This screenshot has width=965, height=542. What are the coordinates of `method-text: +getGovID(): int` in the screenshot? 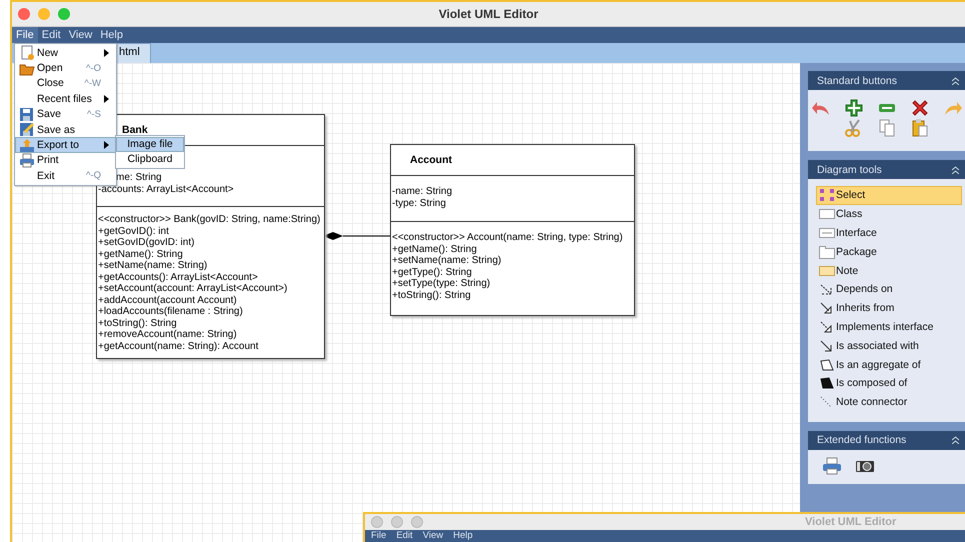 It's located at (134, 231).